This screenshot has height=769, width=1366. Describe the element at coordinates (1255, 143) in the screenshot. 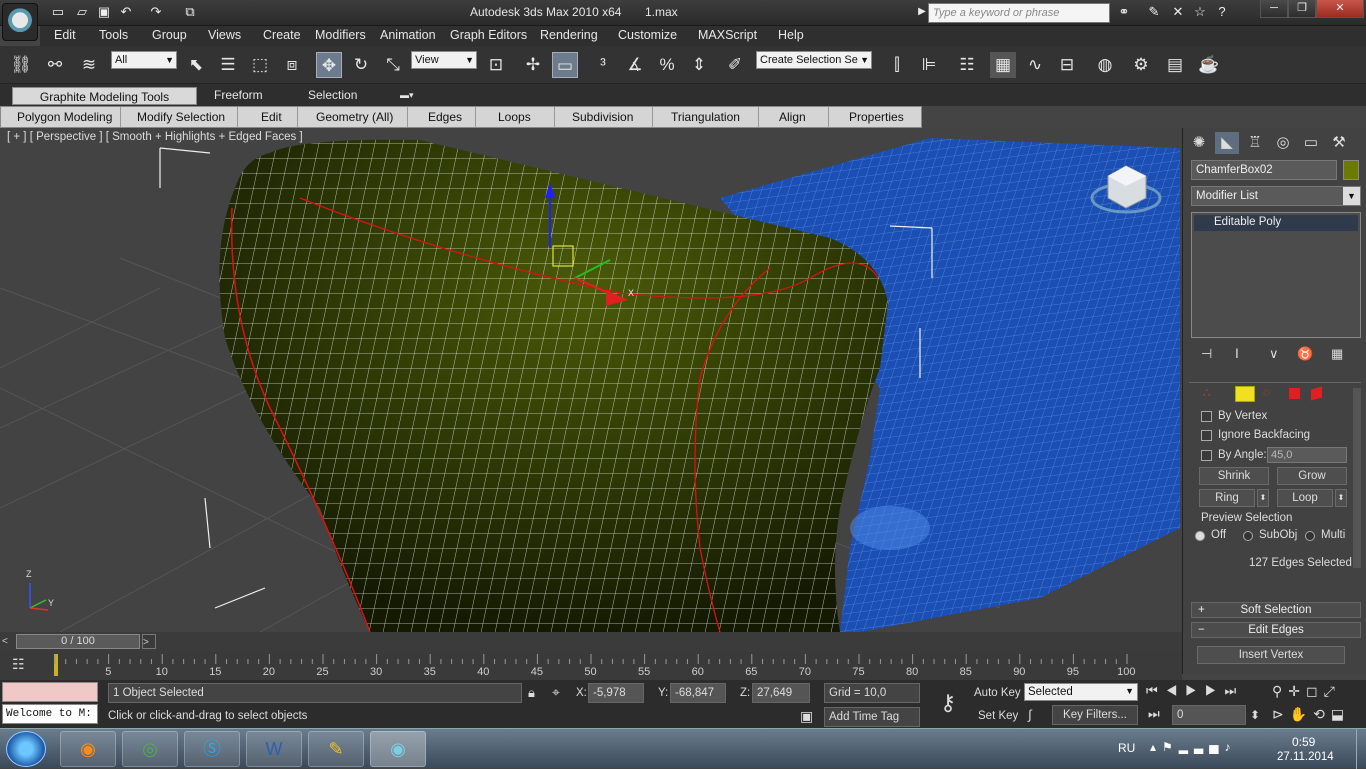

I see `hierarchy-tab-icon: ♖` at that location.